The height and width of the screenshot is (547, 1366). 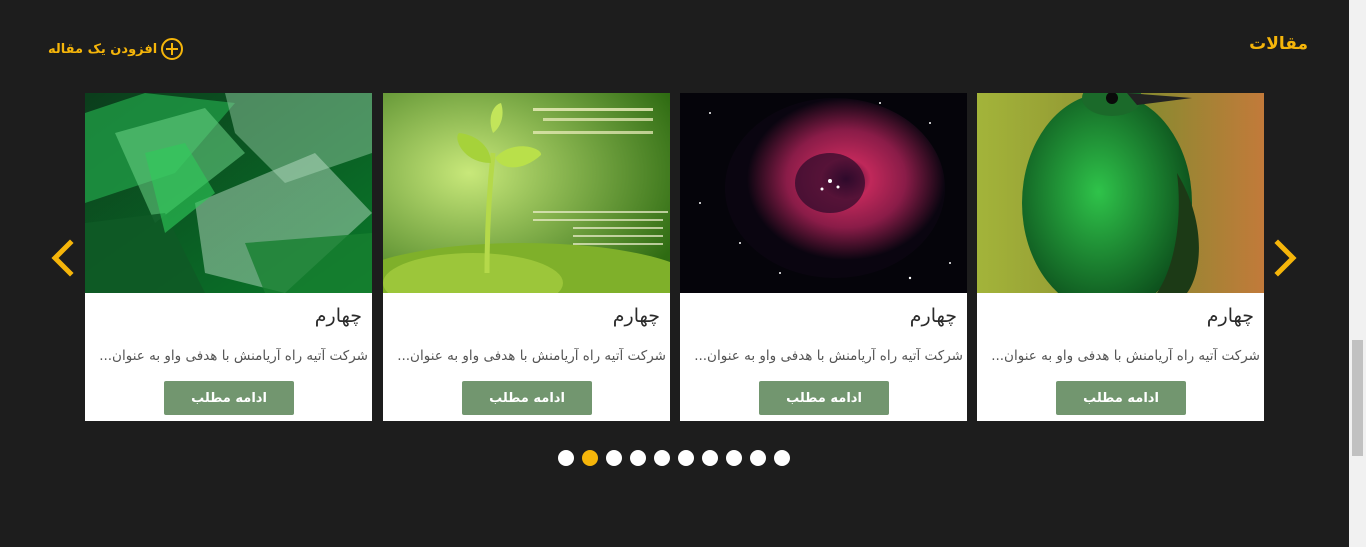 I want to click on carousel-pagination, so click(x=674, y=458).